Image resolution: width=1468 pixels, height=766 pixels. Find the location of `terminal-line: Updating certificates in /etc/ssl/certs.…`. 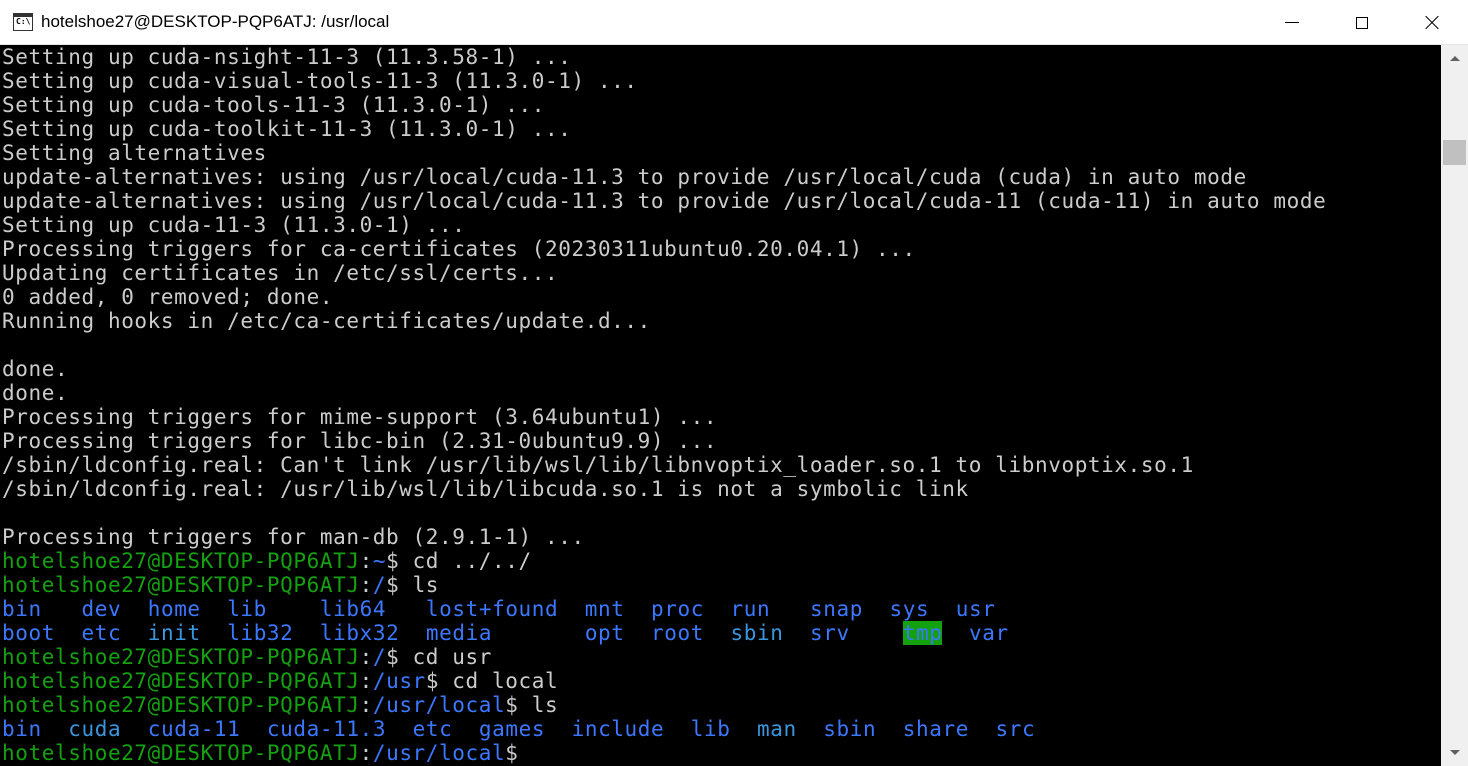

terminal-line: Updating certificates in /etc/ssl/certs.… is located at coordinates (664, 273).